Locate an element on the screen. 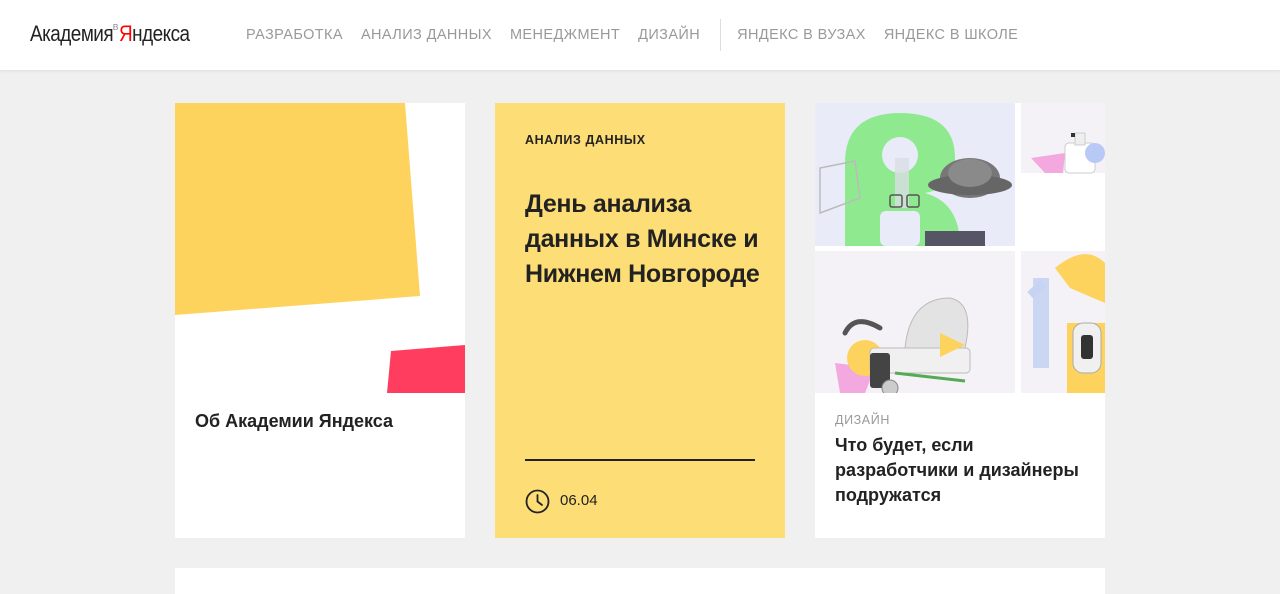 The height and width of the screenshot is (594, 1280). logo-word-academy: Академия is located at coordinates (72, 33).